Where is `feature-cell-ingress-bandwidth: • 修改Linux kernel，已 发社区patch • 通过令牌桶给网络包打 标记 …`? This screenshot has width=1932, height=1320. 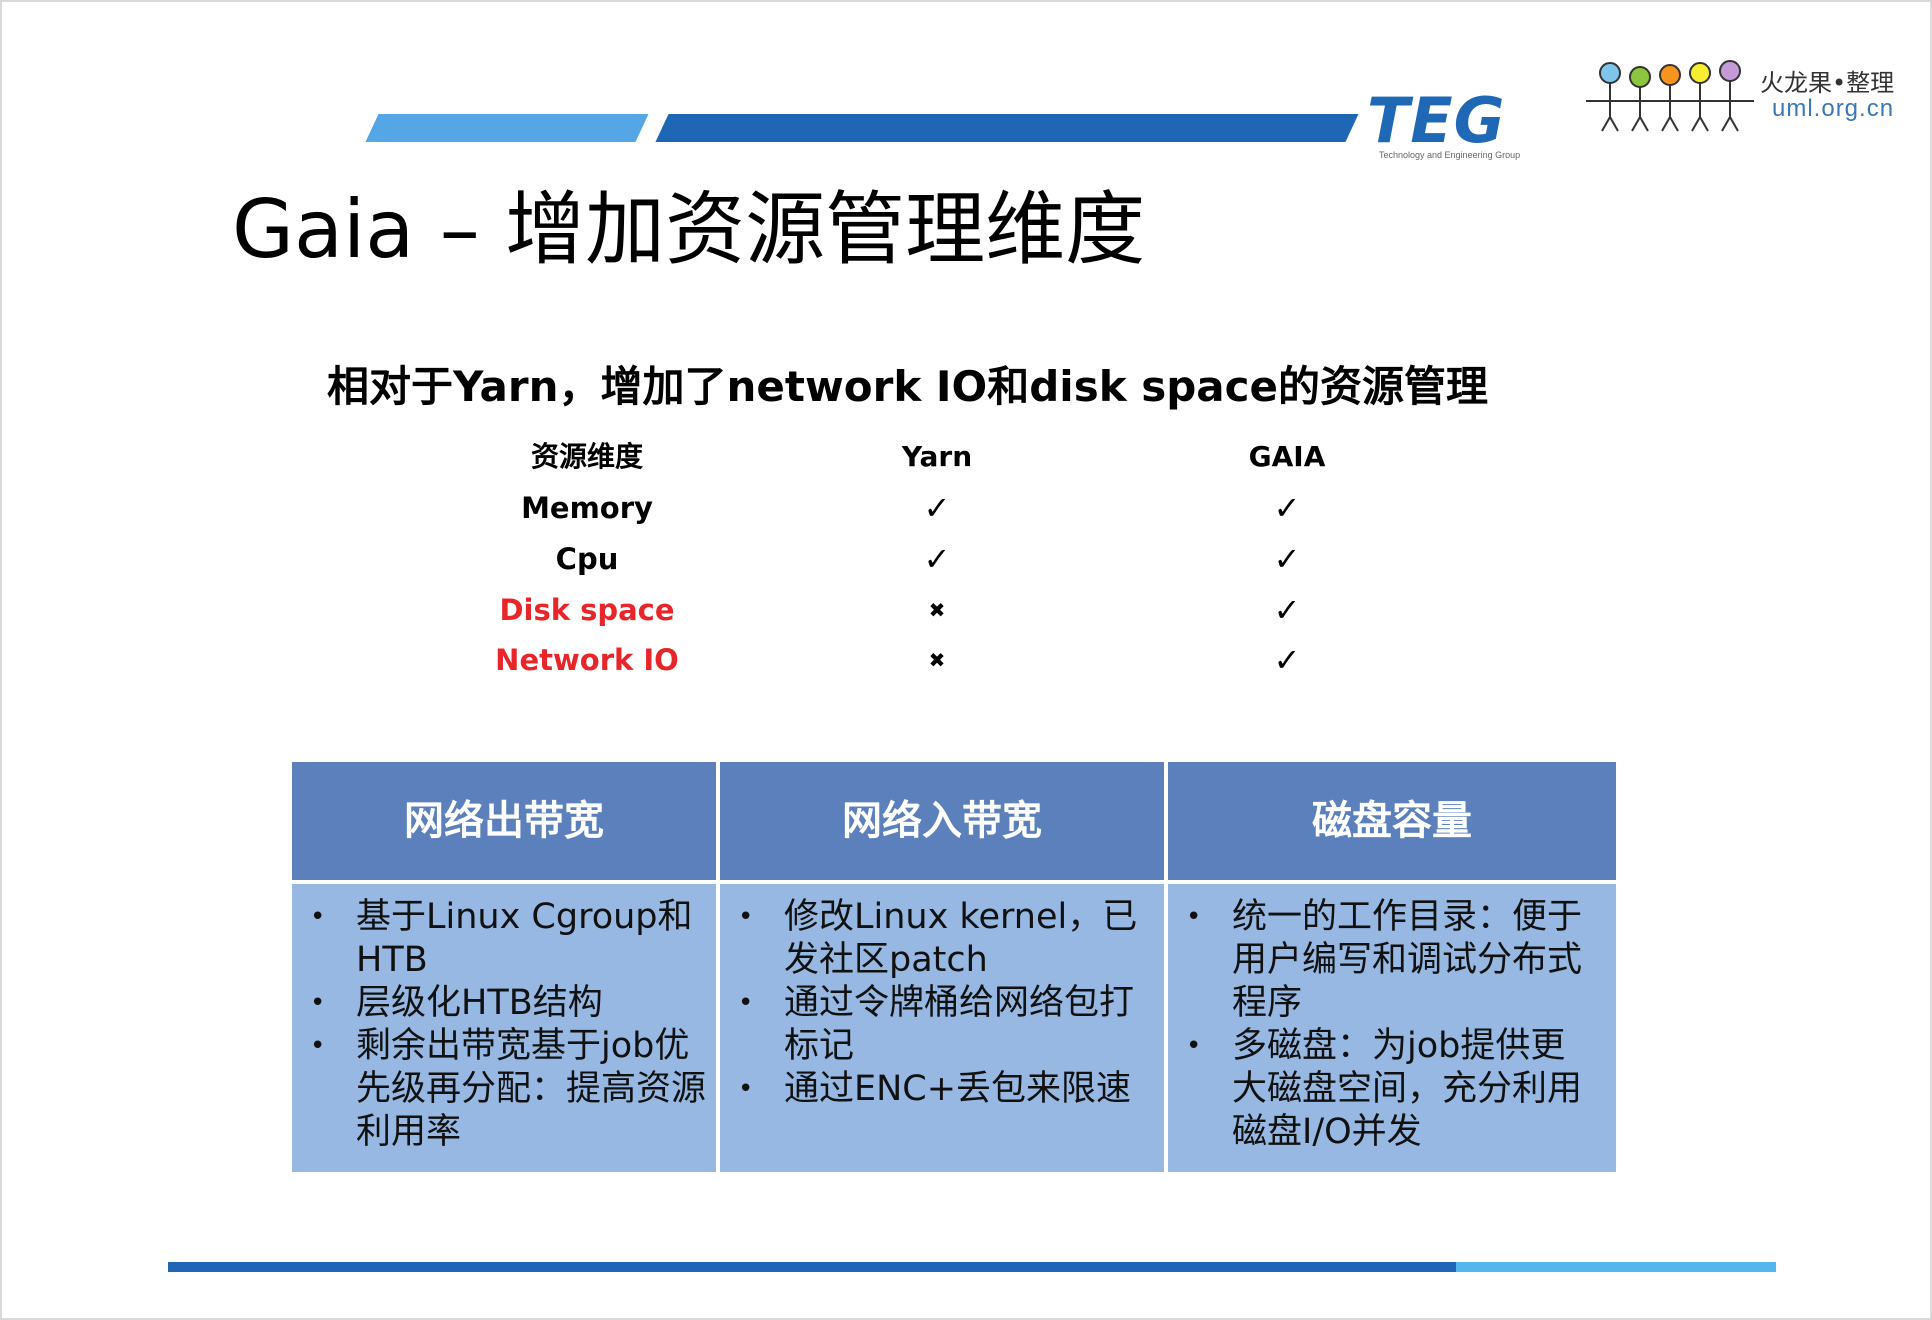 feature-cell-ingress-bandwidth: • 修改Linux kernel，已 发社区patch • 通过令牌桶给网络包打 标记 … is located at coordinates (942, 1028).